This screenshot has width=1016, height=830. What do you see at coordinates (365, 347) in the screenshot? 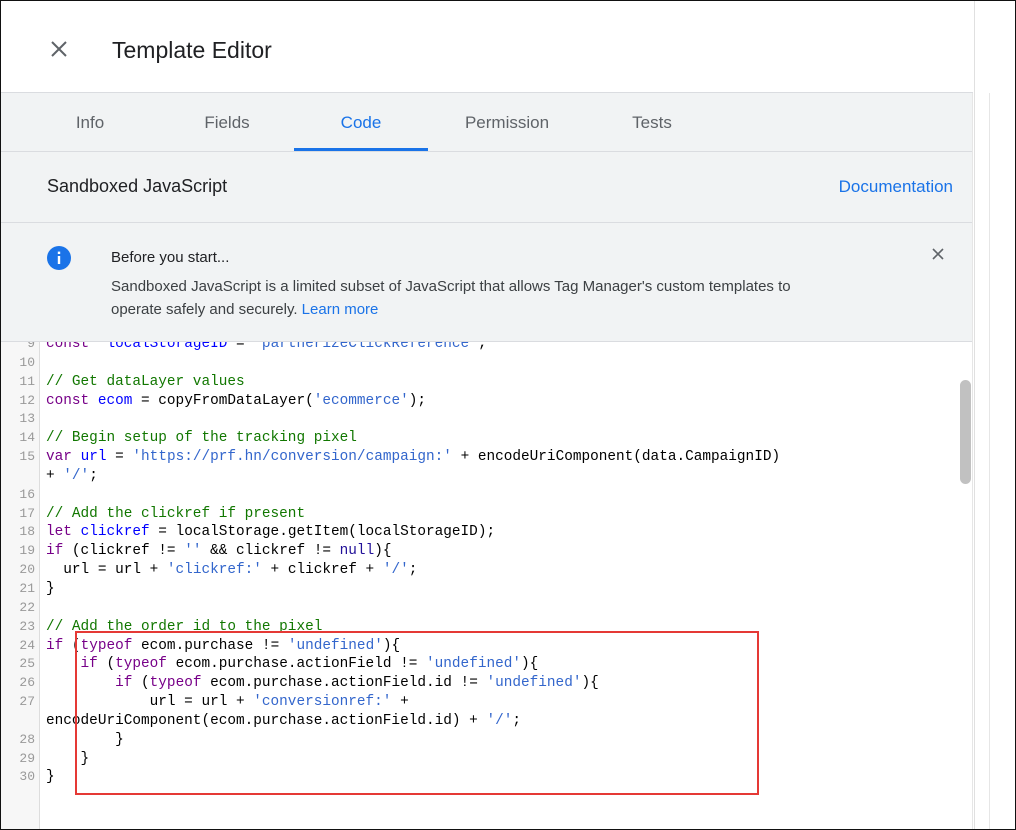
I see `code-token: 'partnerizeClickReference'` at bounding box center [365, 347].